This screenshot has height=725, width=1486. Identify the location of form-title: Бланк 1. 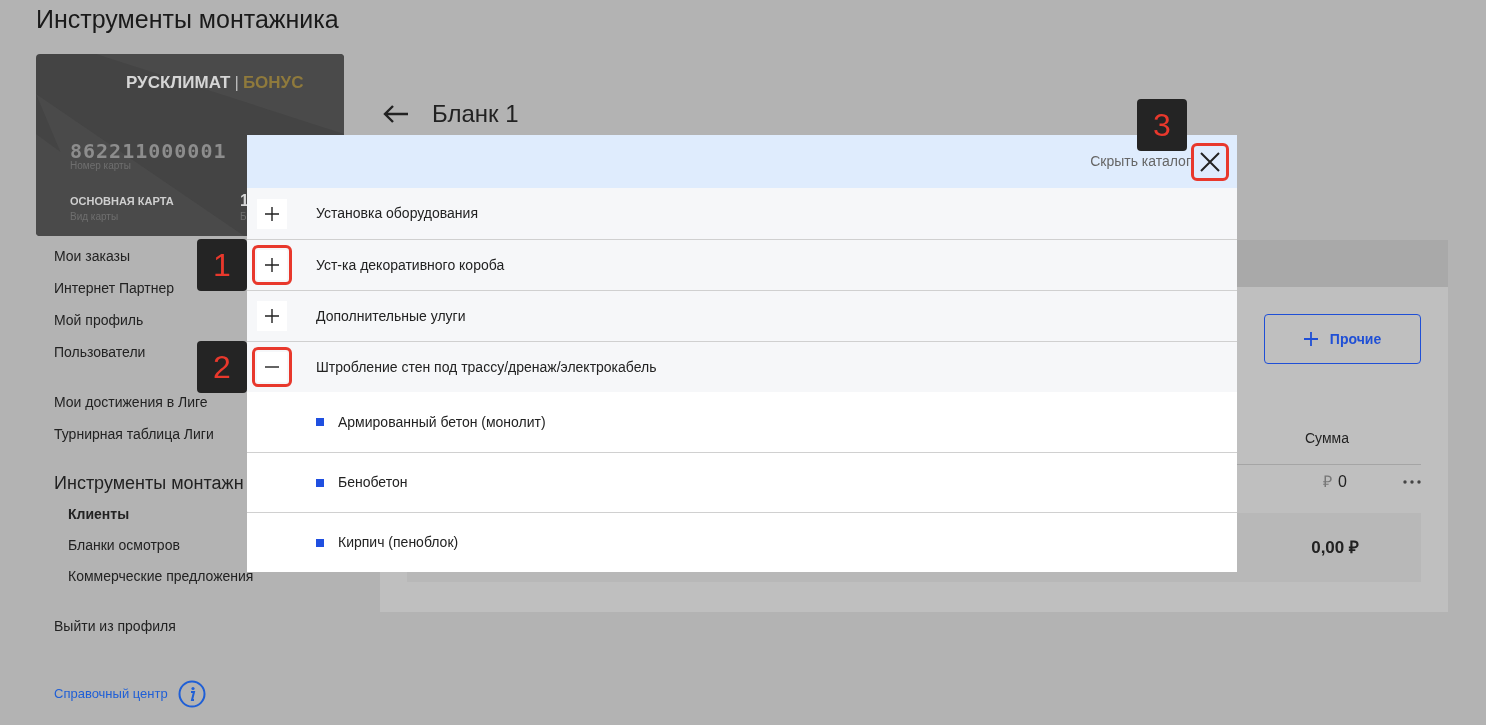
(475, 114).